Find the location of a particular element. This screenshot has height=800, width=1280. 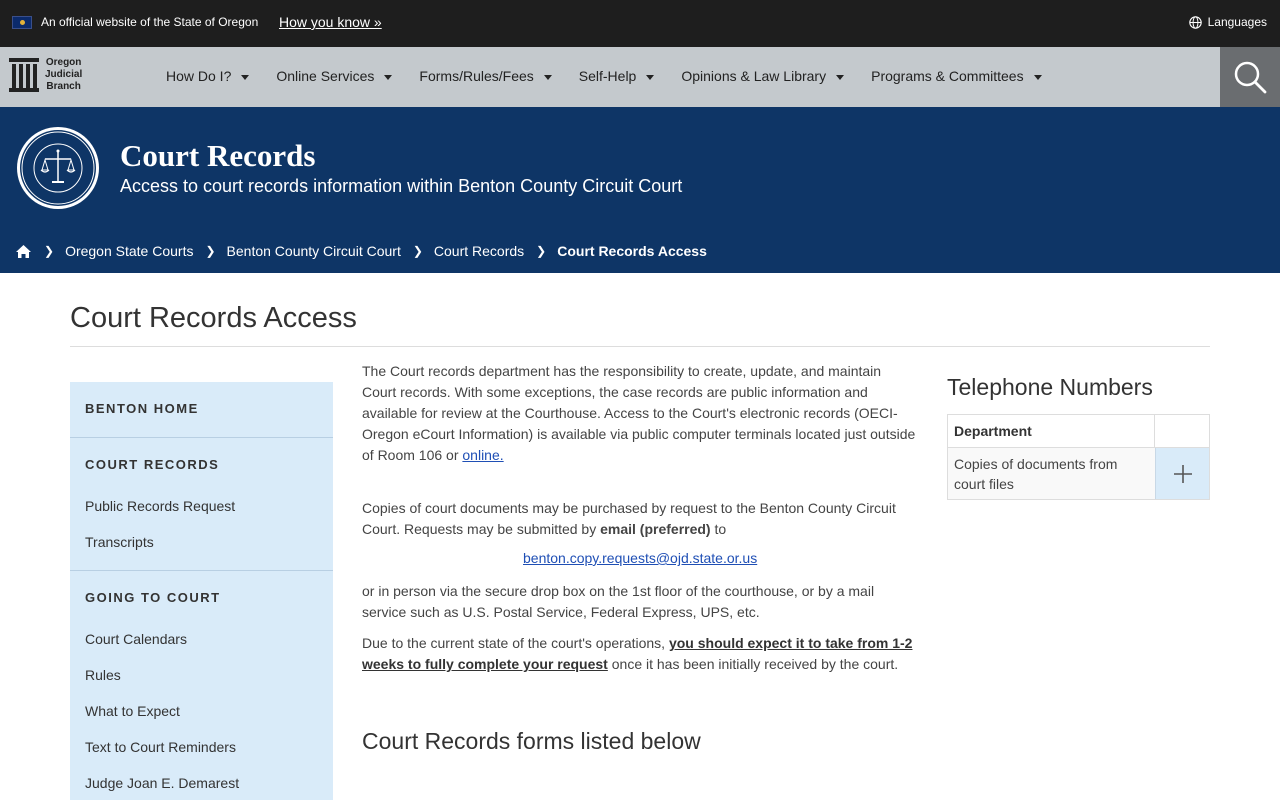

forms-heading: Court Records forms listed below is located at coordinates (531, 741).